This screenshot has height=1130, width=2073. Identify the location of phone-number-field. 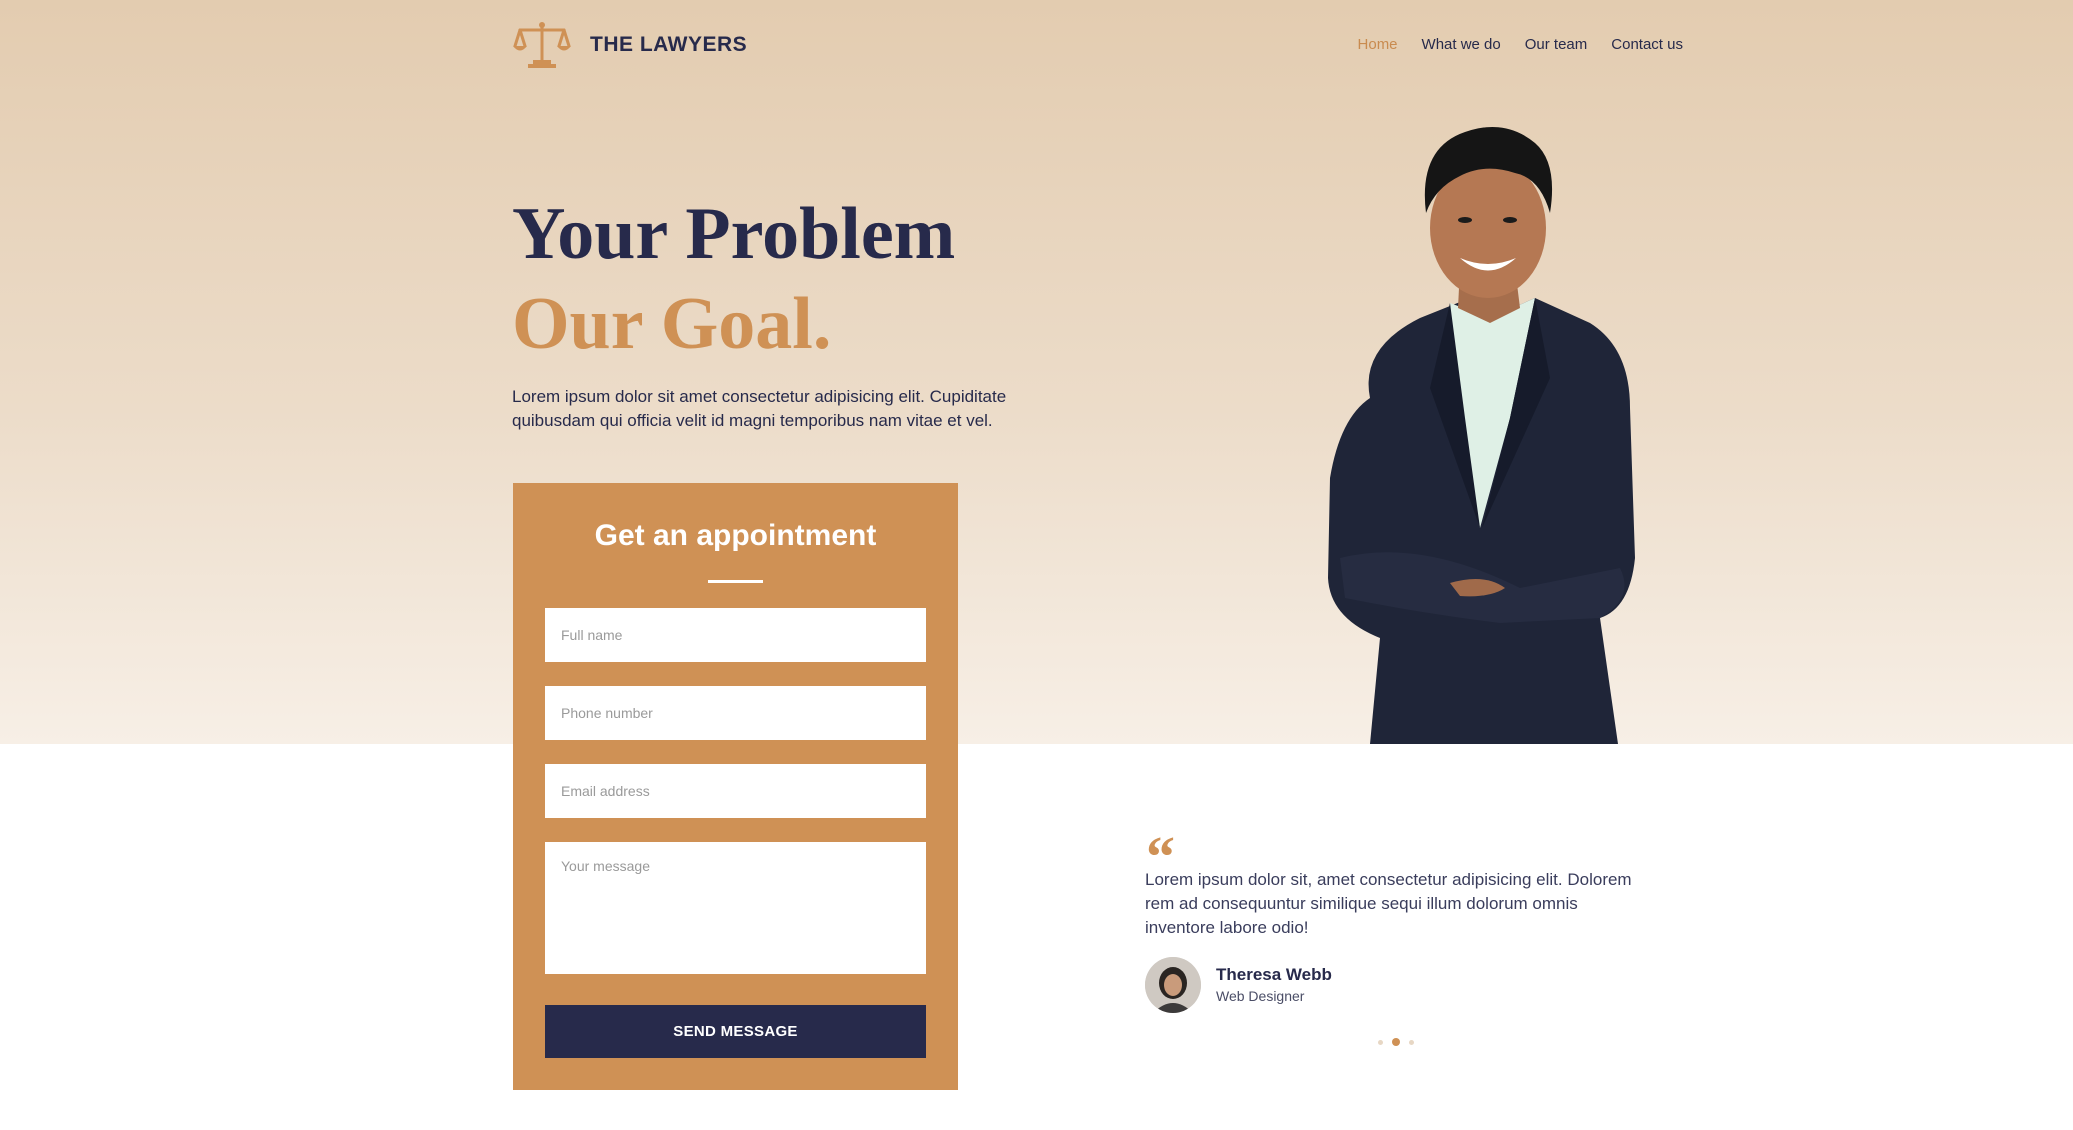
(735, 713).